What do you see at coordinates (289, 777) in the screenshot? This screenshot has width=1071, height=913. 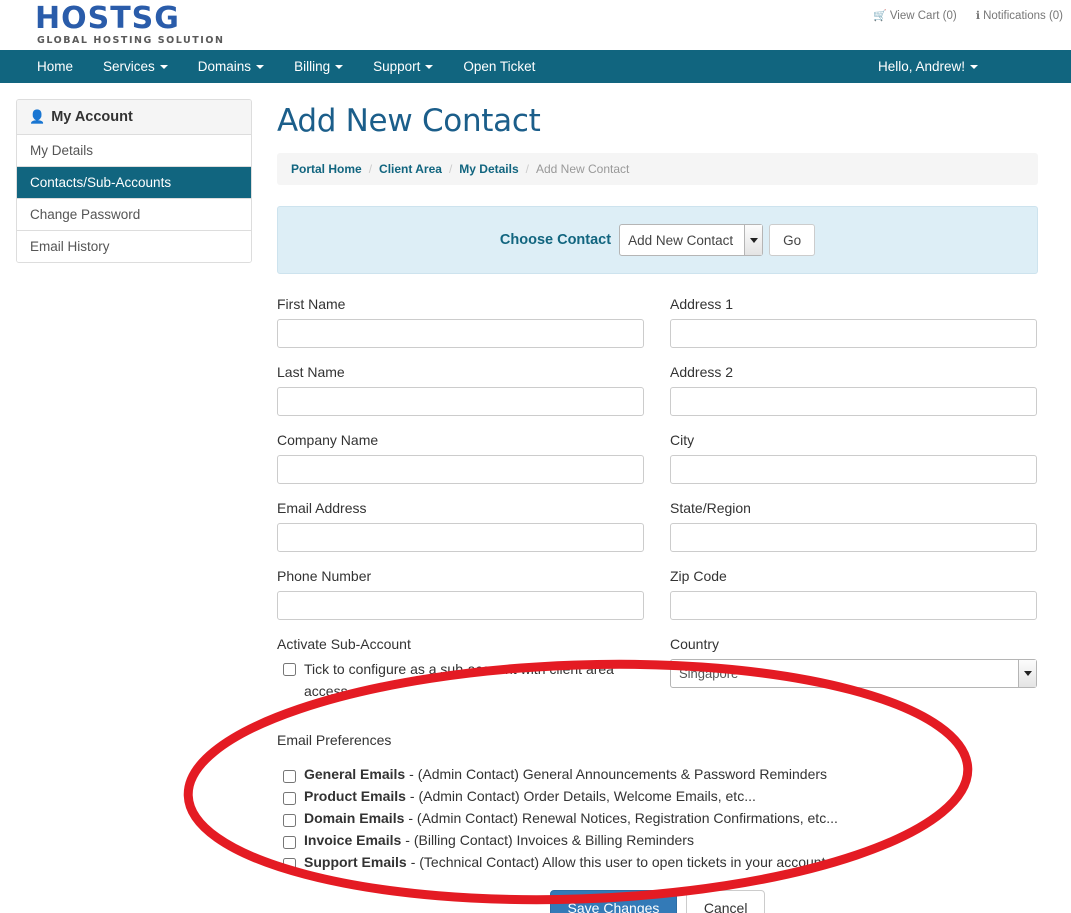 I see `general-emails-checkbox` at bounding box center [289, 777].